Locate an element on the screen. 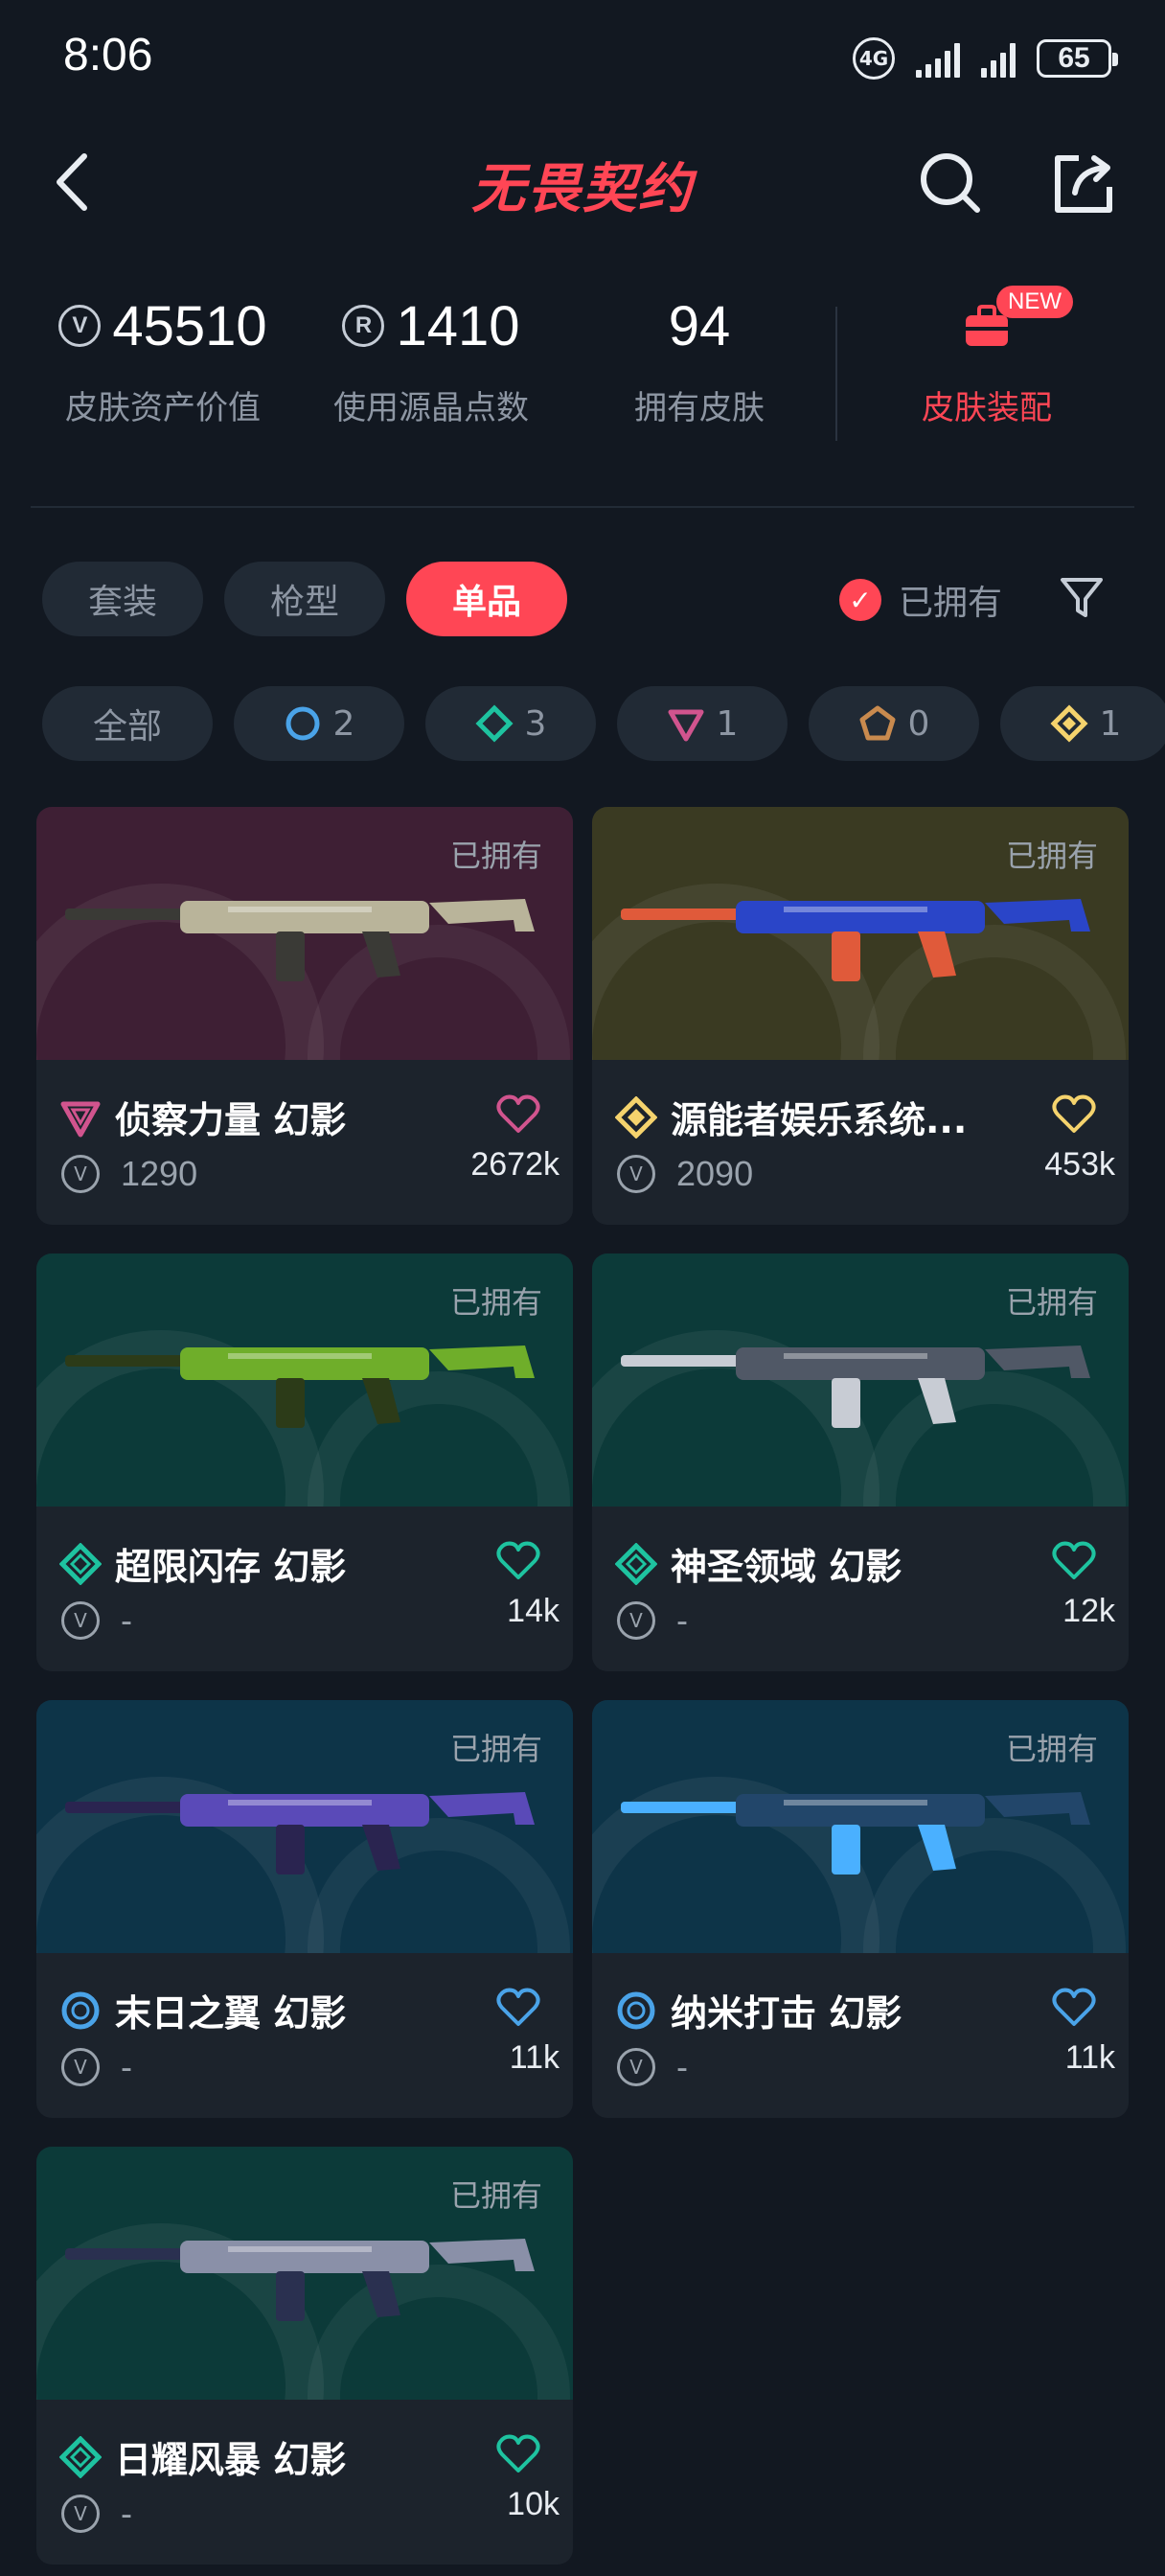 The height and width of the screenshot is (2576, 1165). chip-deluxe-tier: 3 is located at coordinates (511, 723).